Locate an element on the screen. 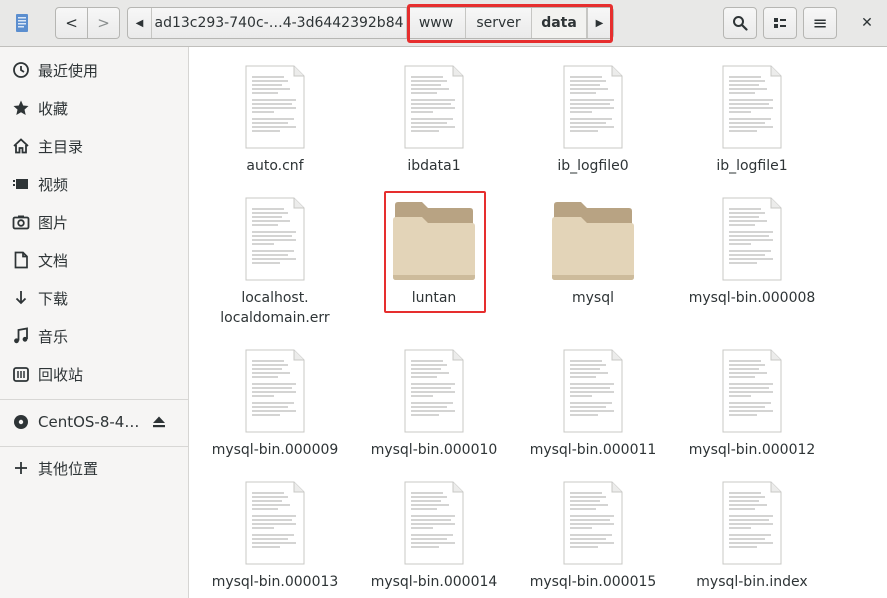 The image size is (887, 598). file-name: mysql-bin.000013 is located at coordinates (275, 582).